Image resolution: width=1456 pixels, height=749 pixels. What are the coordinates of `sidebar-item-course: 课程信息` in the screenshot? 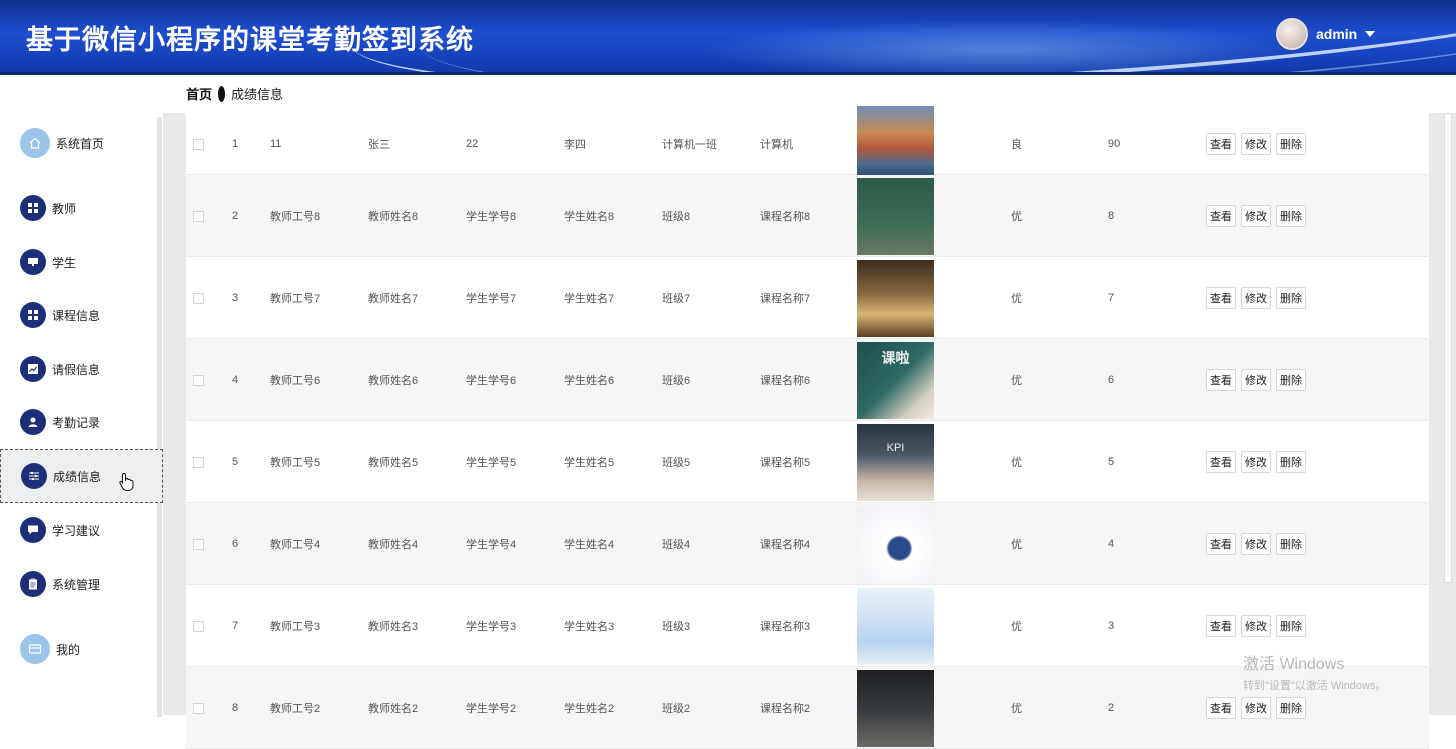 It's located at (81, 315).